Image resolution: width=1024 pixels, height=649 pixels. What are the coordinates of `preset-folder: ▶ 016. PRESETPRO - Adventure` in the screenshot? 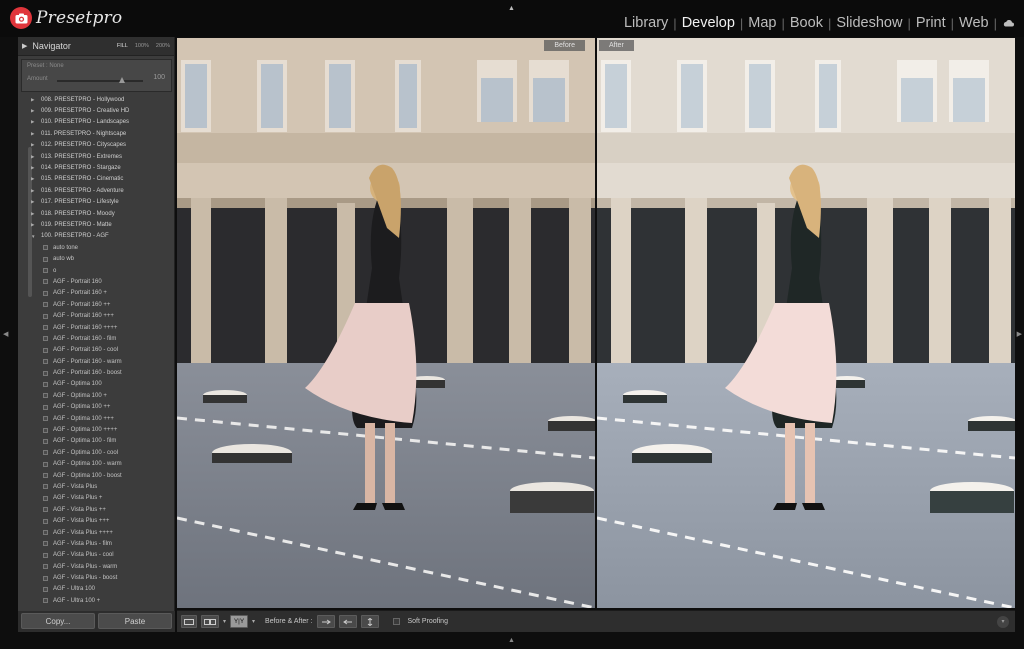 It's located at (96, 190).